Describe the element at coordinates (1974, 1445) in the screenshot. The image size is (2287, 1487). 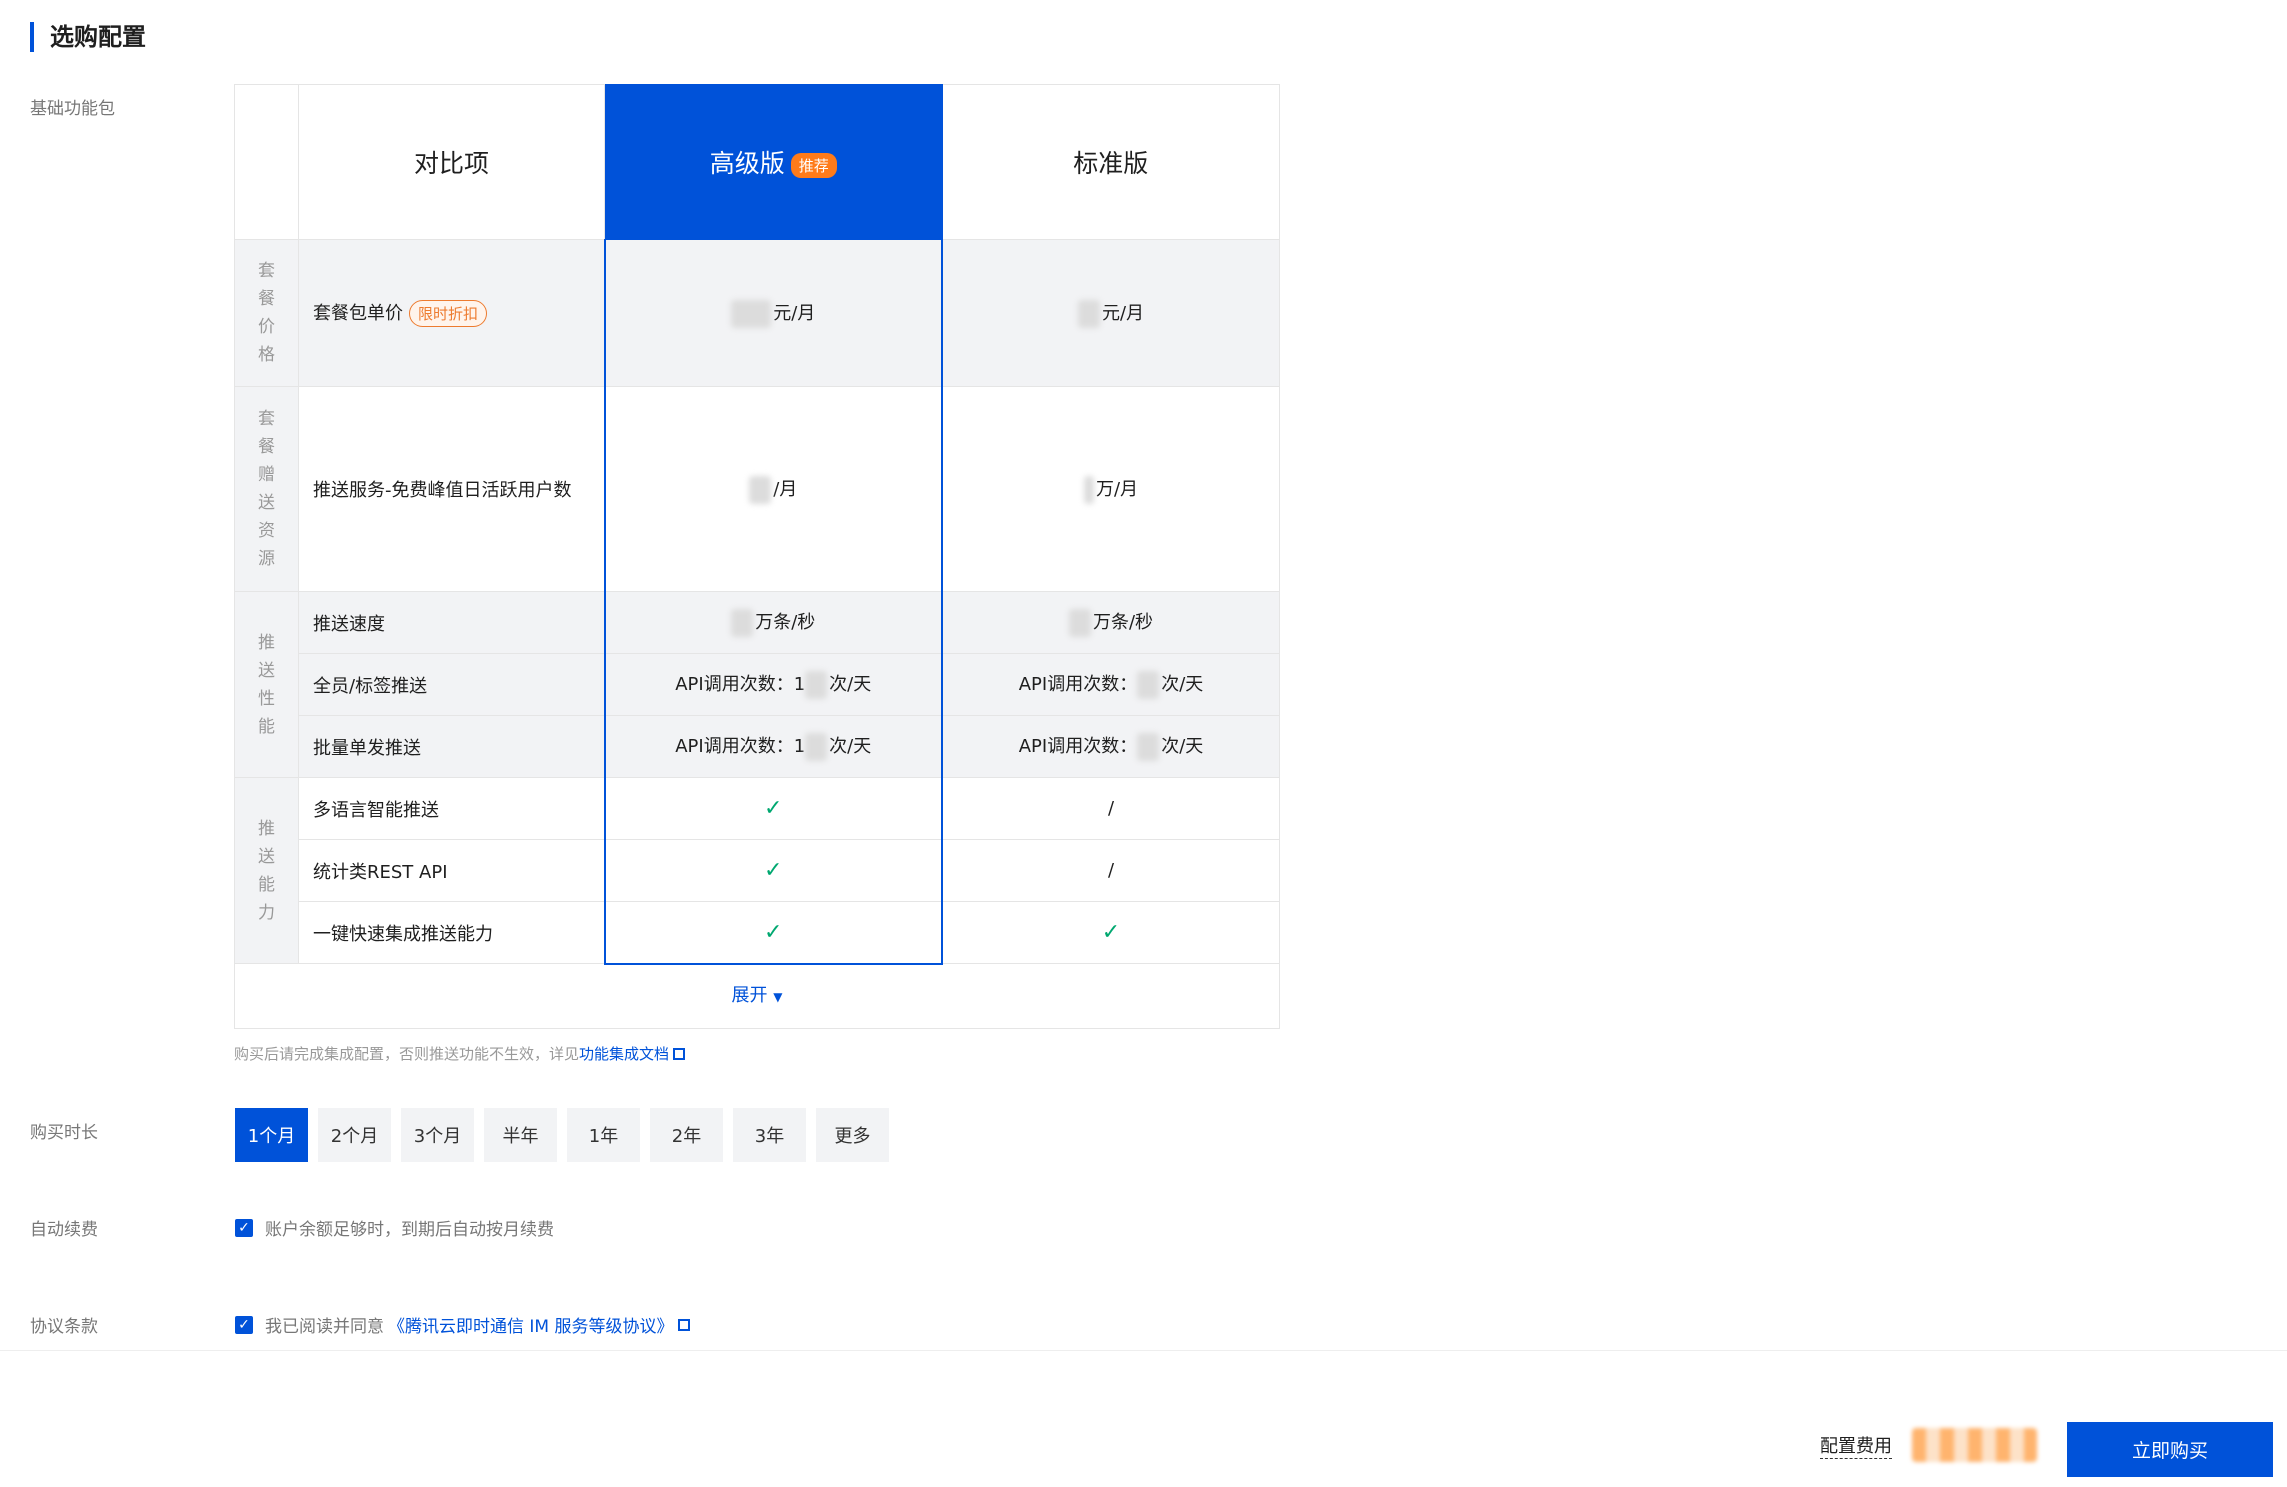
I see `blurred-price` at that location.